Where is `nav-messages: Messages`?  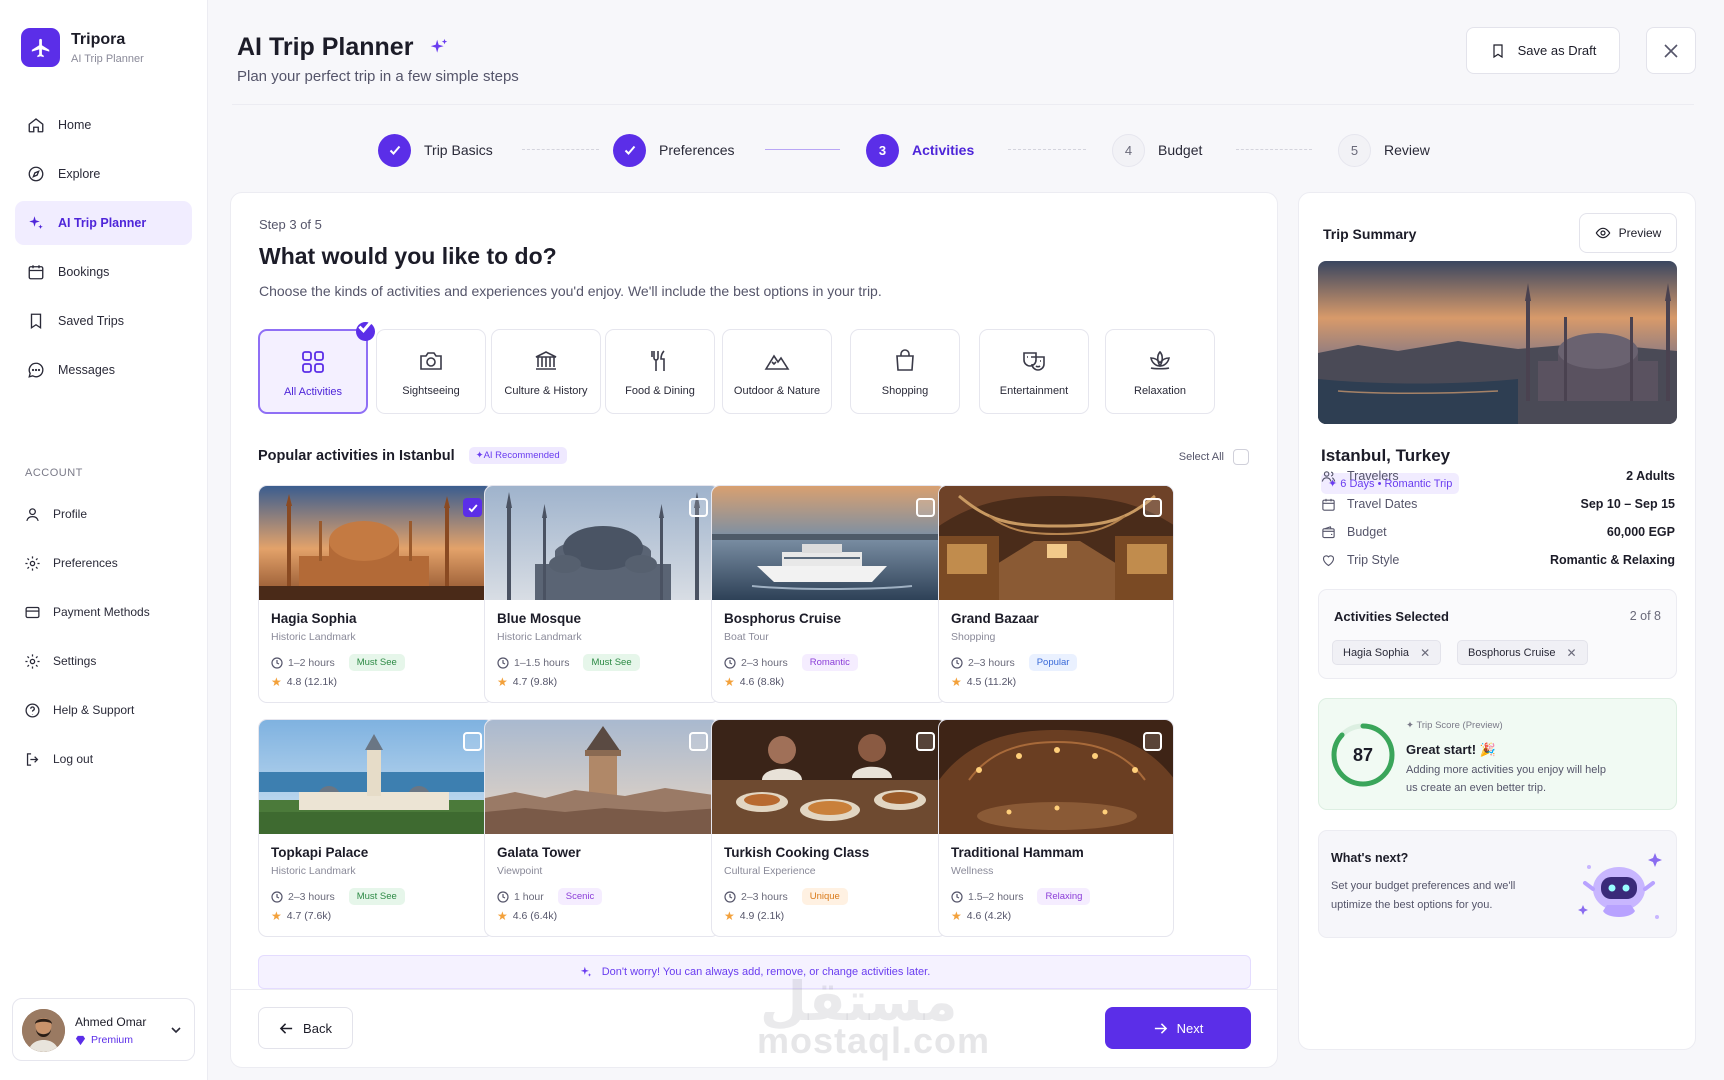 nav-messages: Messages is located at coordinates (103, 370).